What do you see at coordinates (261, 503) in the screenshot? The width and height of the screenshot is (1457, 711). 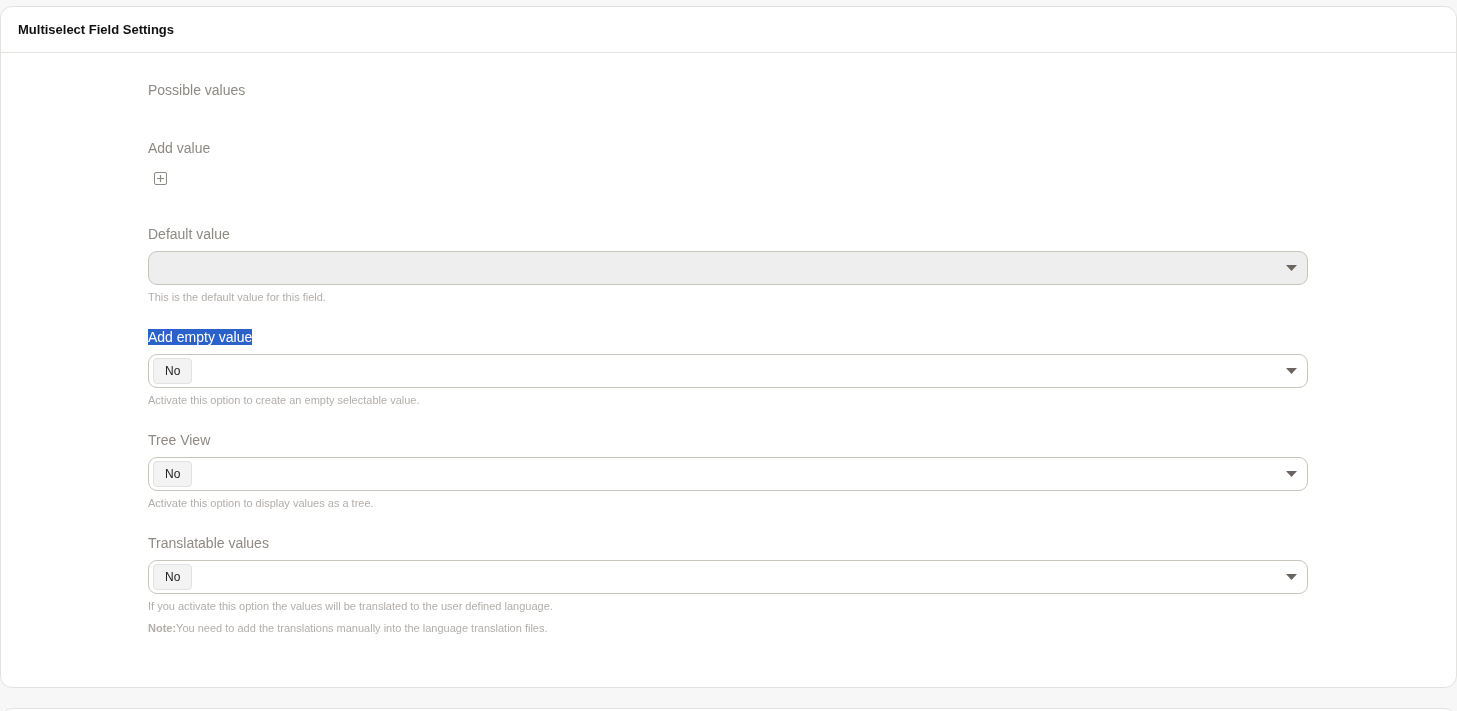 I see `help-text: Activate this option to display values as a tree.` at bounding box center [261, 503].